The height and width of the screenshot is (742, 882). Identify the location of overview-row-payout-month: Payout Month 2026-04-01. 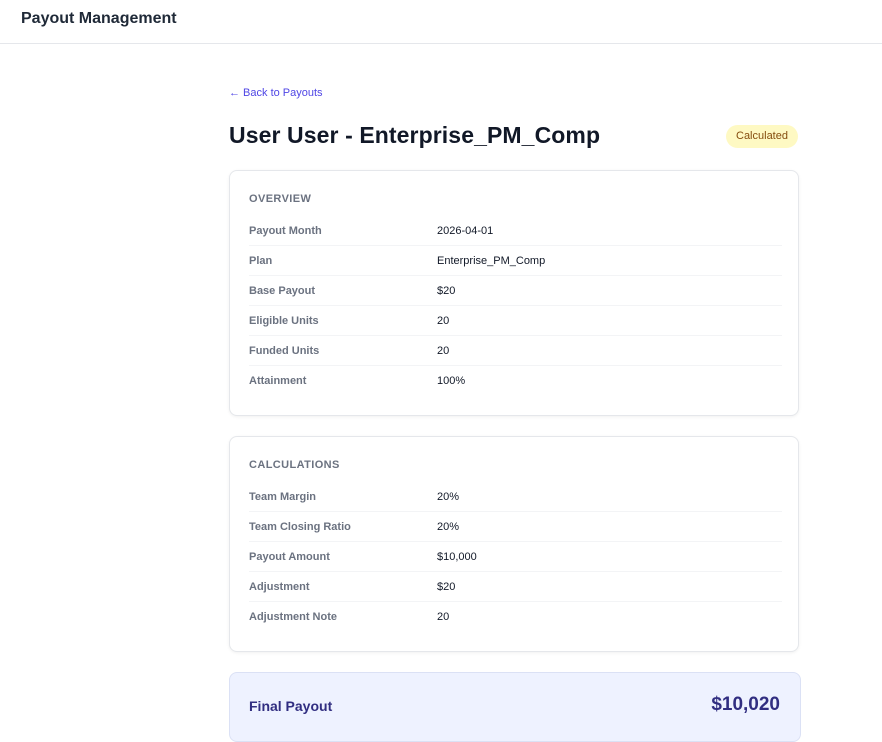
(515, 231).